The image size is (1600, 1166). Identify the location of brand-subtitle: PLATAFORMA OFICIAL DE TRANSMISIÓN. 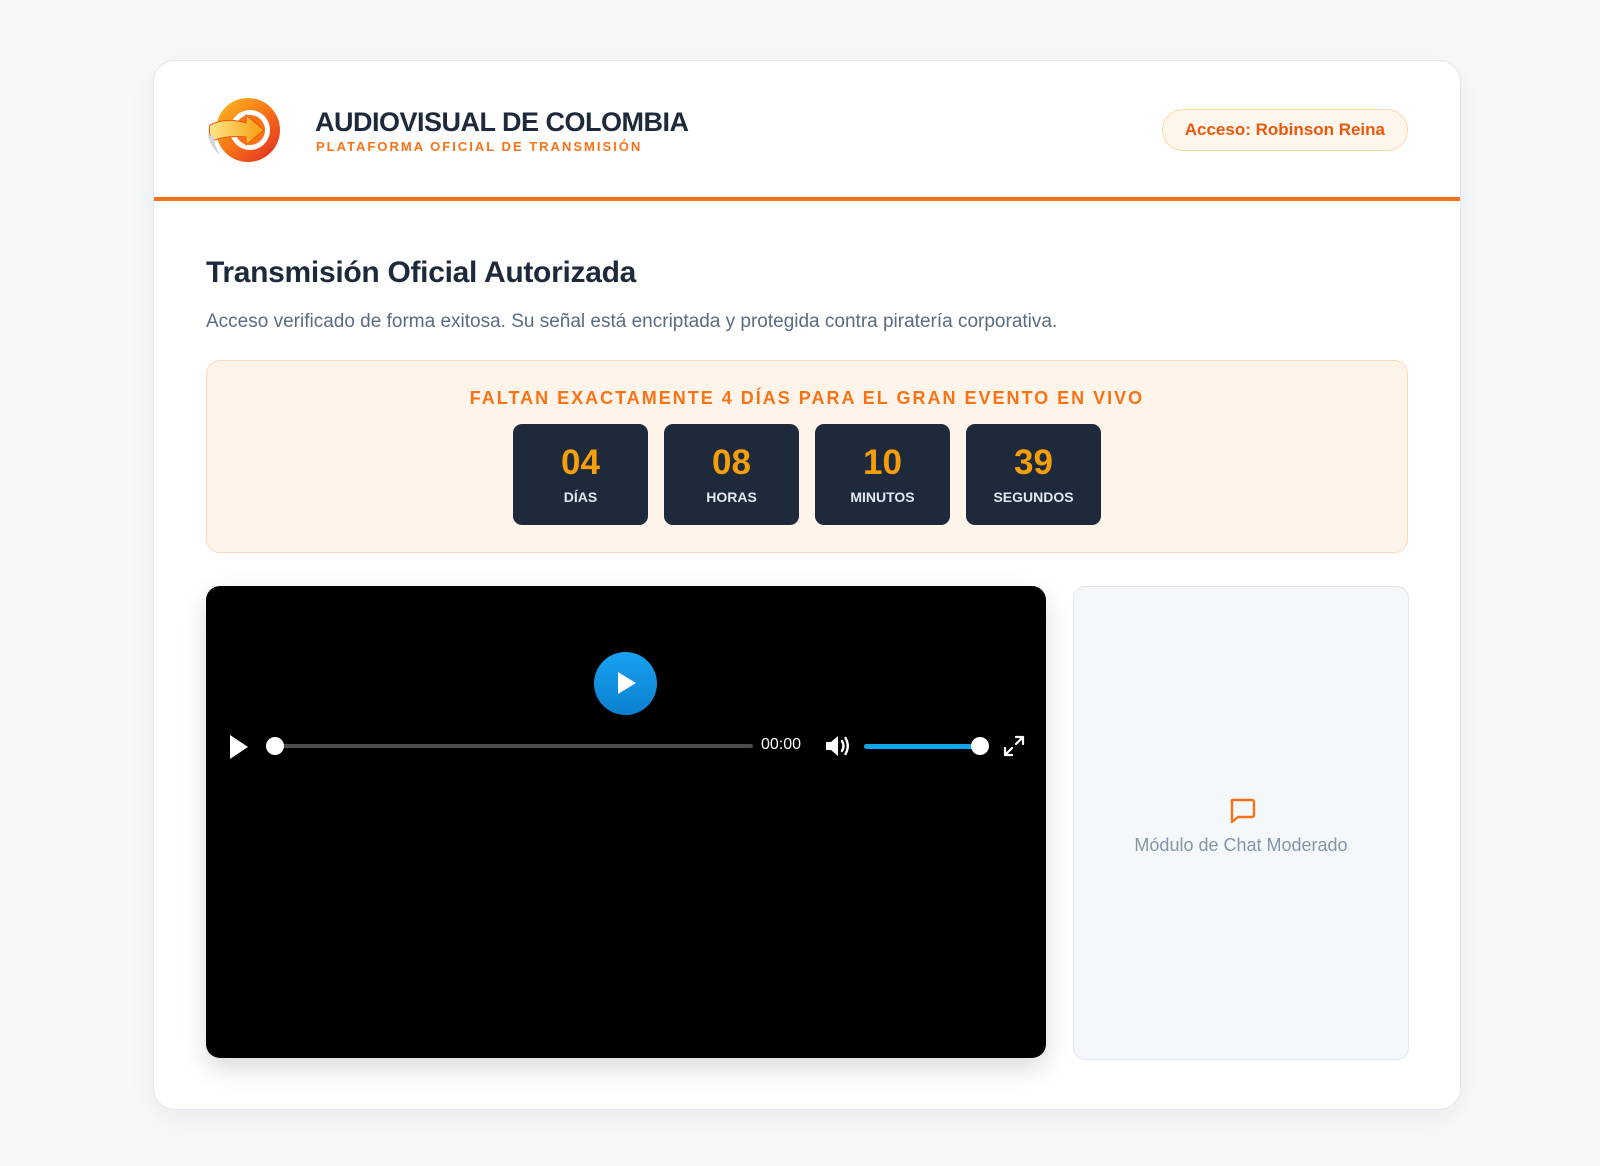
(479, 146).